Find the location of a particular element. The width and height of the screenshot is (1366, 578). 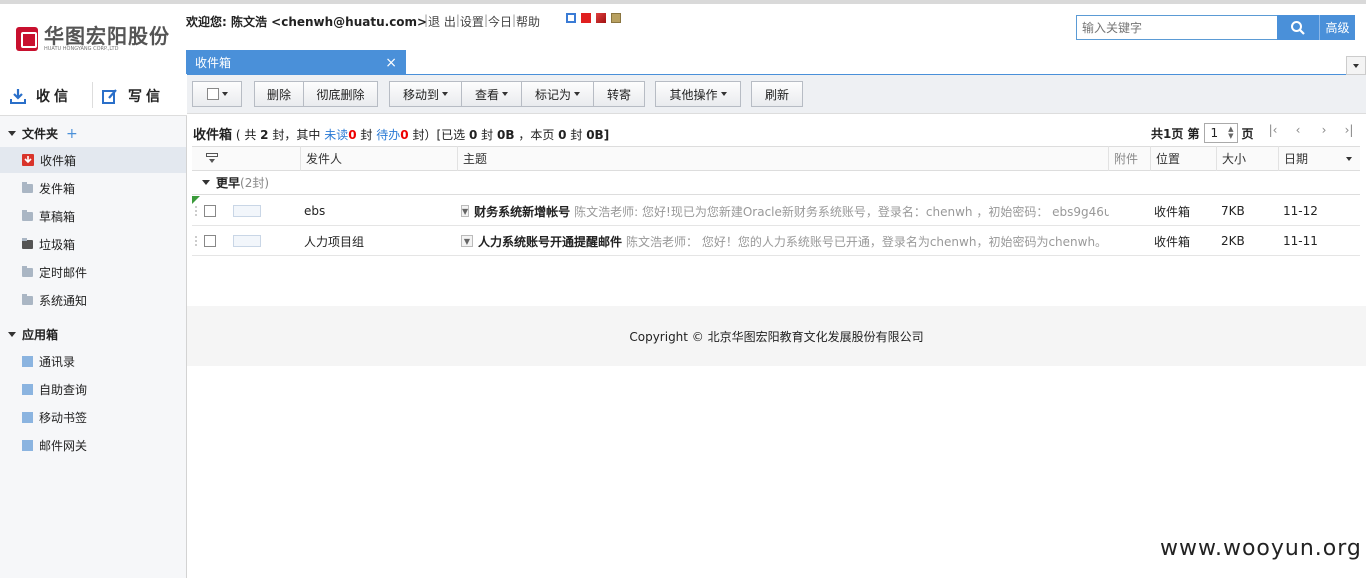

refresh-button: 刷新 is located at coordinates (777, 94).